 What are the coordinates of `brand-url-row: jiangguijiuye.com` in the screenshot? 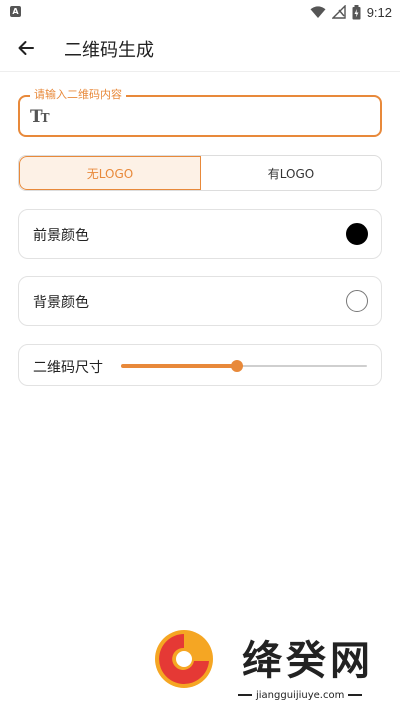 It's located at (313, 695).